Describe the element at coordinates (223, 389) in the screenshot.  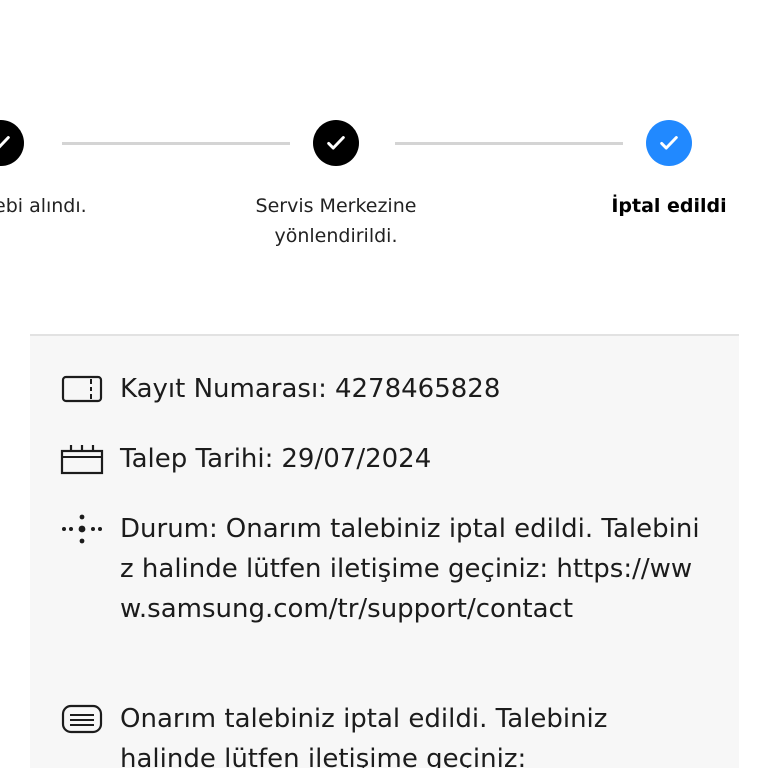
I see `record-number-label: Kayıt Numarası:` at that location.